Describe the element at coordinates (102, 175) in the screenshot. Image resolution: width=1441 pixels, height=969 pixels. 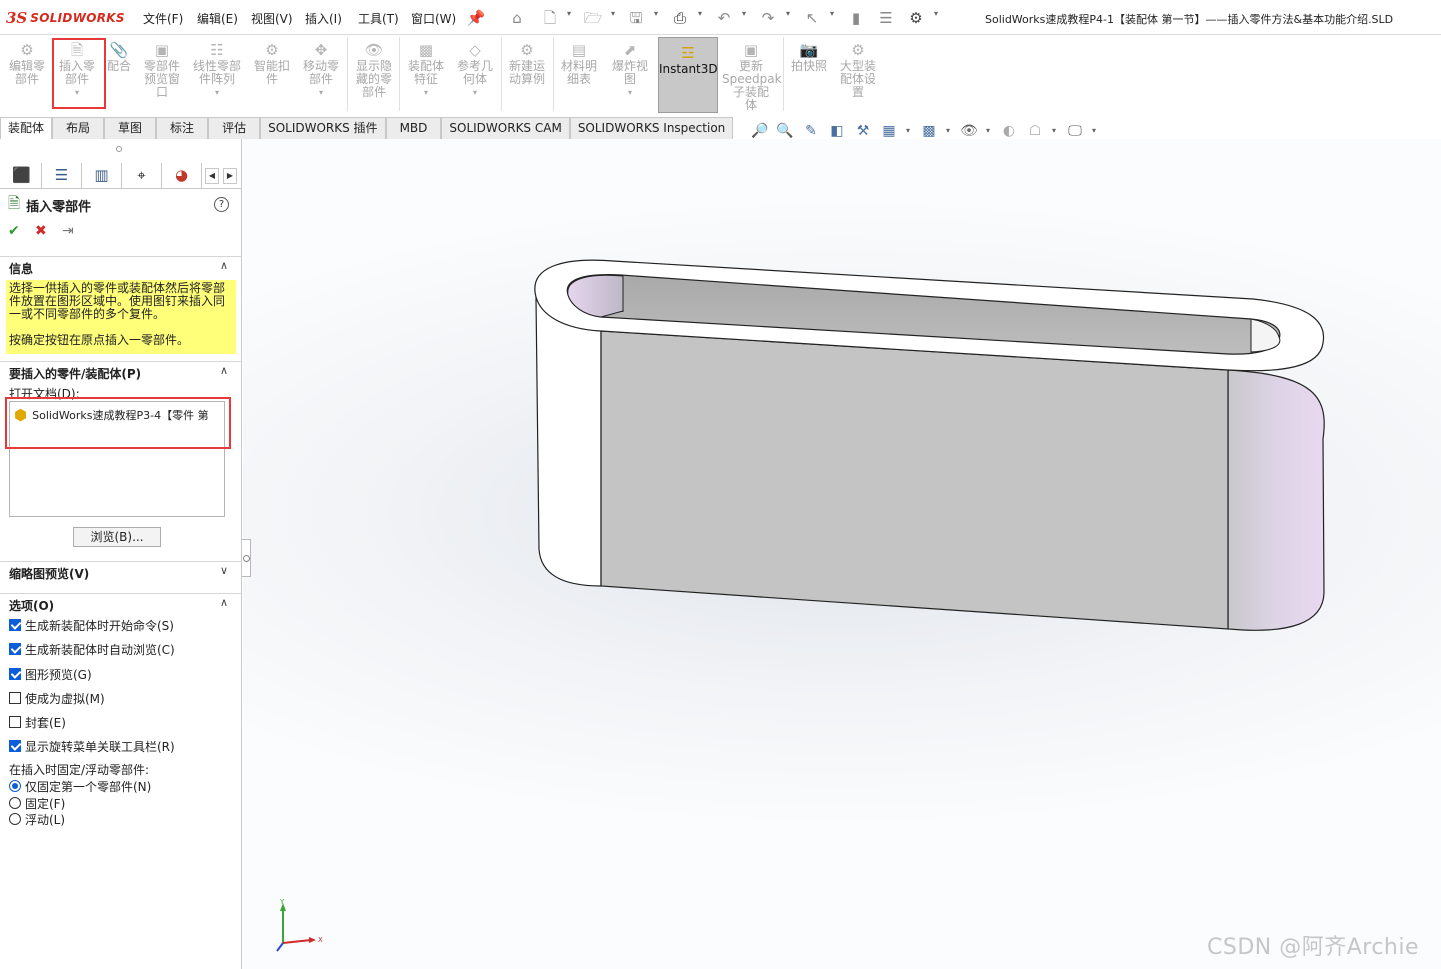
I see `configuration-manager-tab-icon: ▥` at that location.